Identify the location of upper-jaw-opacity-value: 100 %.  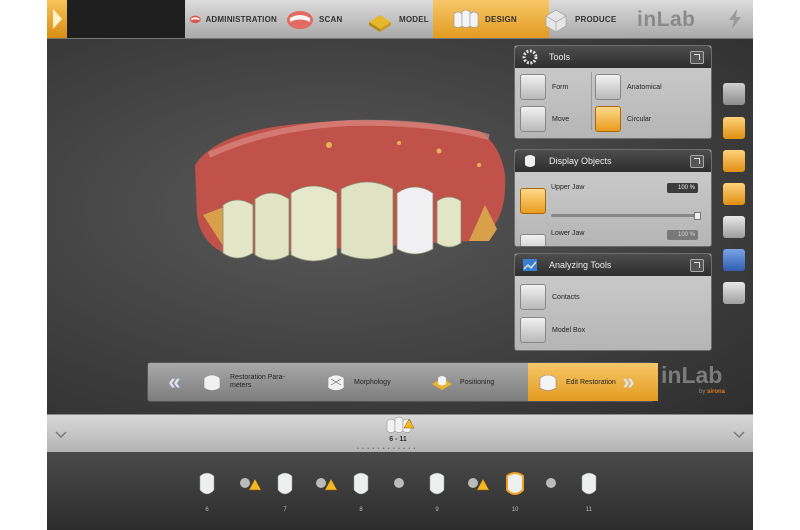
(682, 188).